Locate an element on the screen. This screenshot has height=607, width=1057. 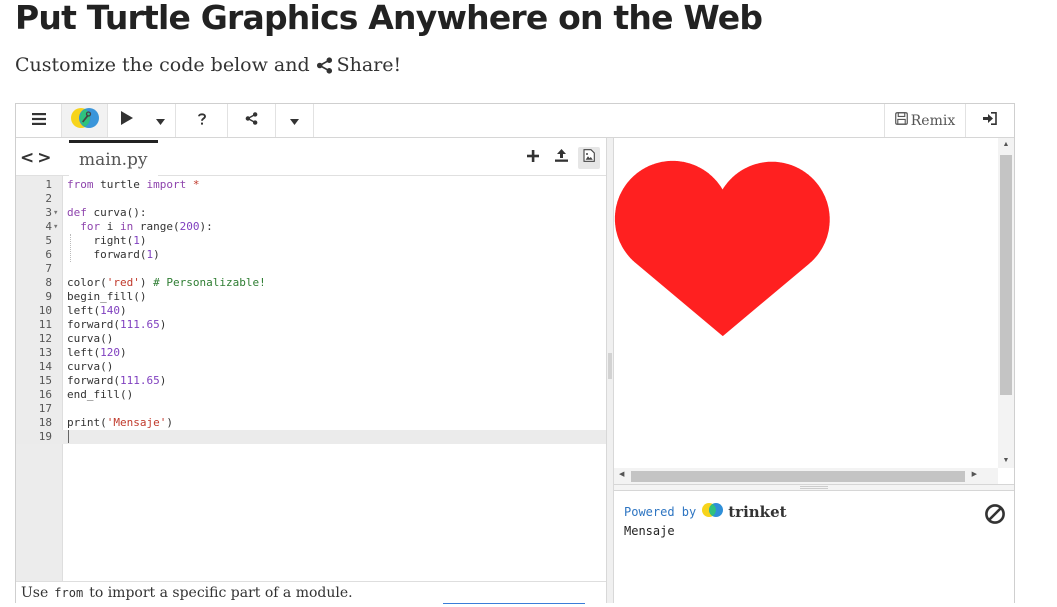
code-line: 18 print('Mensaje') is located at coordinates (311, 423).